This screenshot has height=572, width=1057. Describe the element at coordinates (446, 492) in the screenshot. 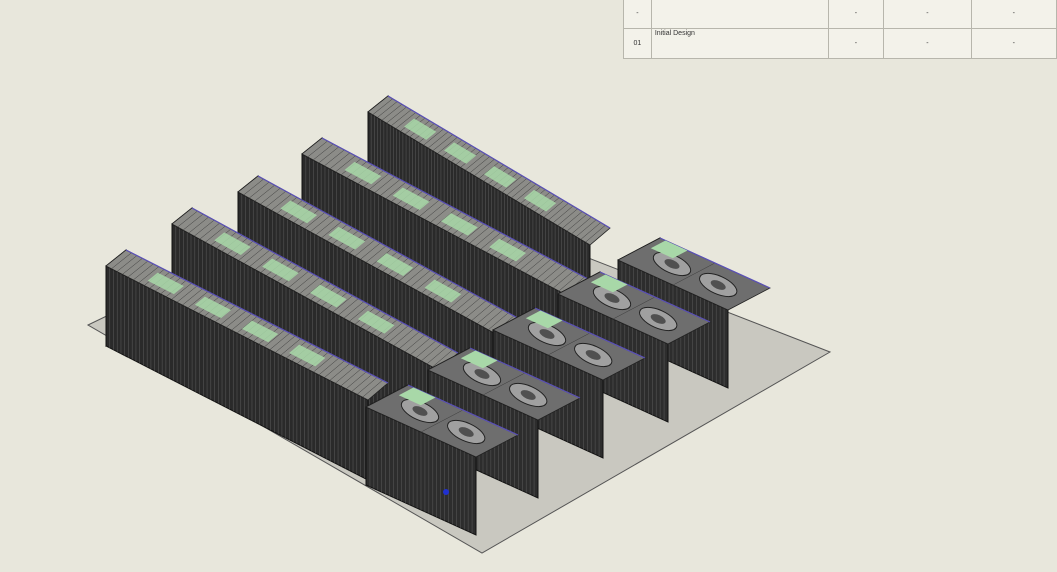

I see `marker-dot` at that location.